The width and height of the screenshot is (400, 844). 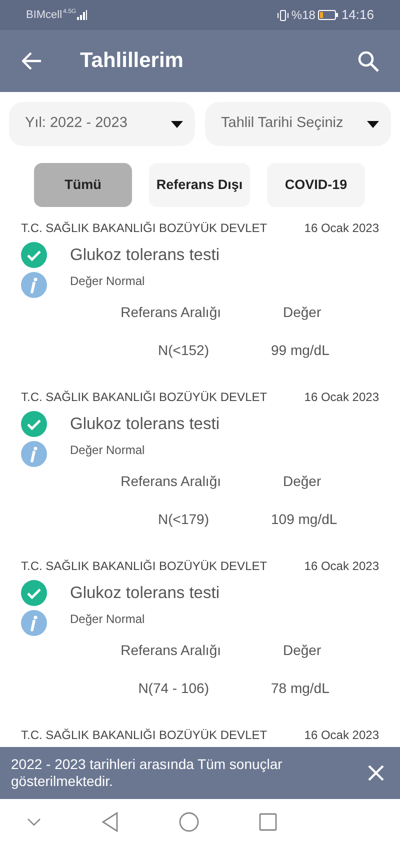 What do you see at coordinates (303, 15) in the screenshot?
I see `battery-percent: %18` at bounding box center [303, 15].